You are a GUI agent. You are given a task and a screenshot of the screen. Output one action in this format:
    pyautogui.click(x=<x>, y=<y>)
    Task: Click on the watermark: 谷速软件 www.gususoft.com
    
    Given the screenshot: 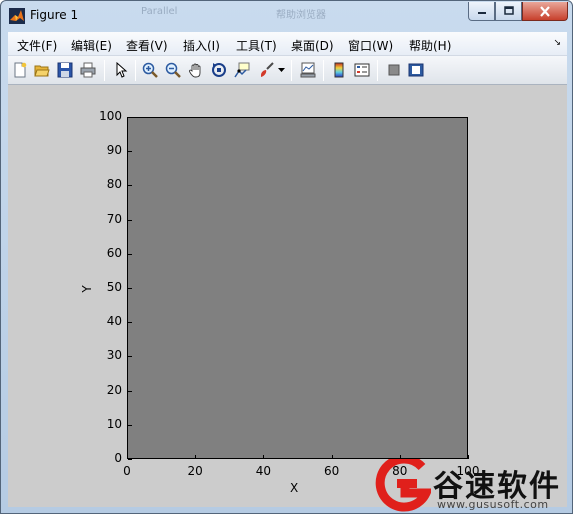 What is the action you would take?
    pyautogui.click(x=473, y=484)
    